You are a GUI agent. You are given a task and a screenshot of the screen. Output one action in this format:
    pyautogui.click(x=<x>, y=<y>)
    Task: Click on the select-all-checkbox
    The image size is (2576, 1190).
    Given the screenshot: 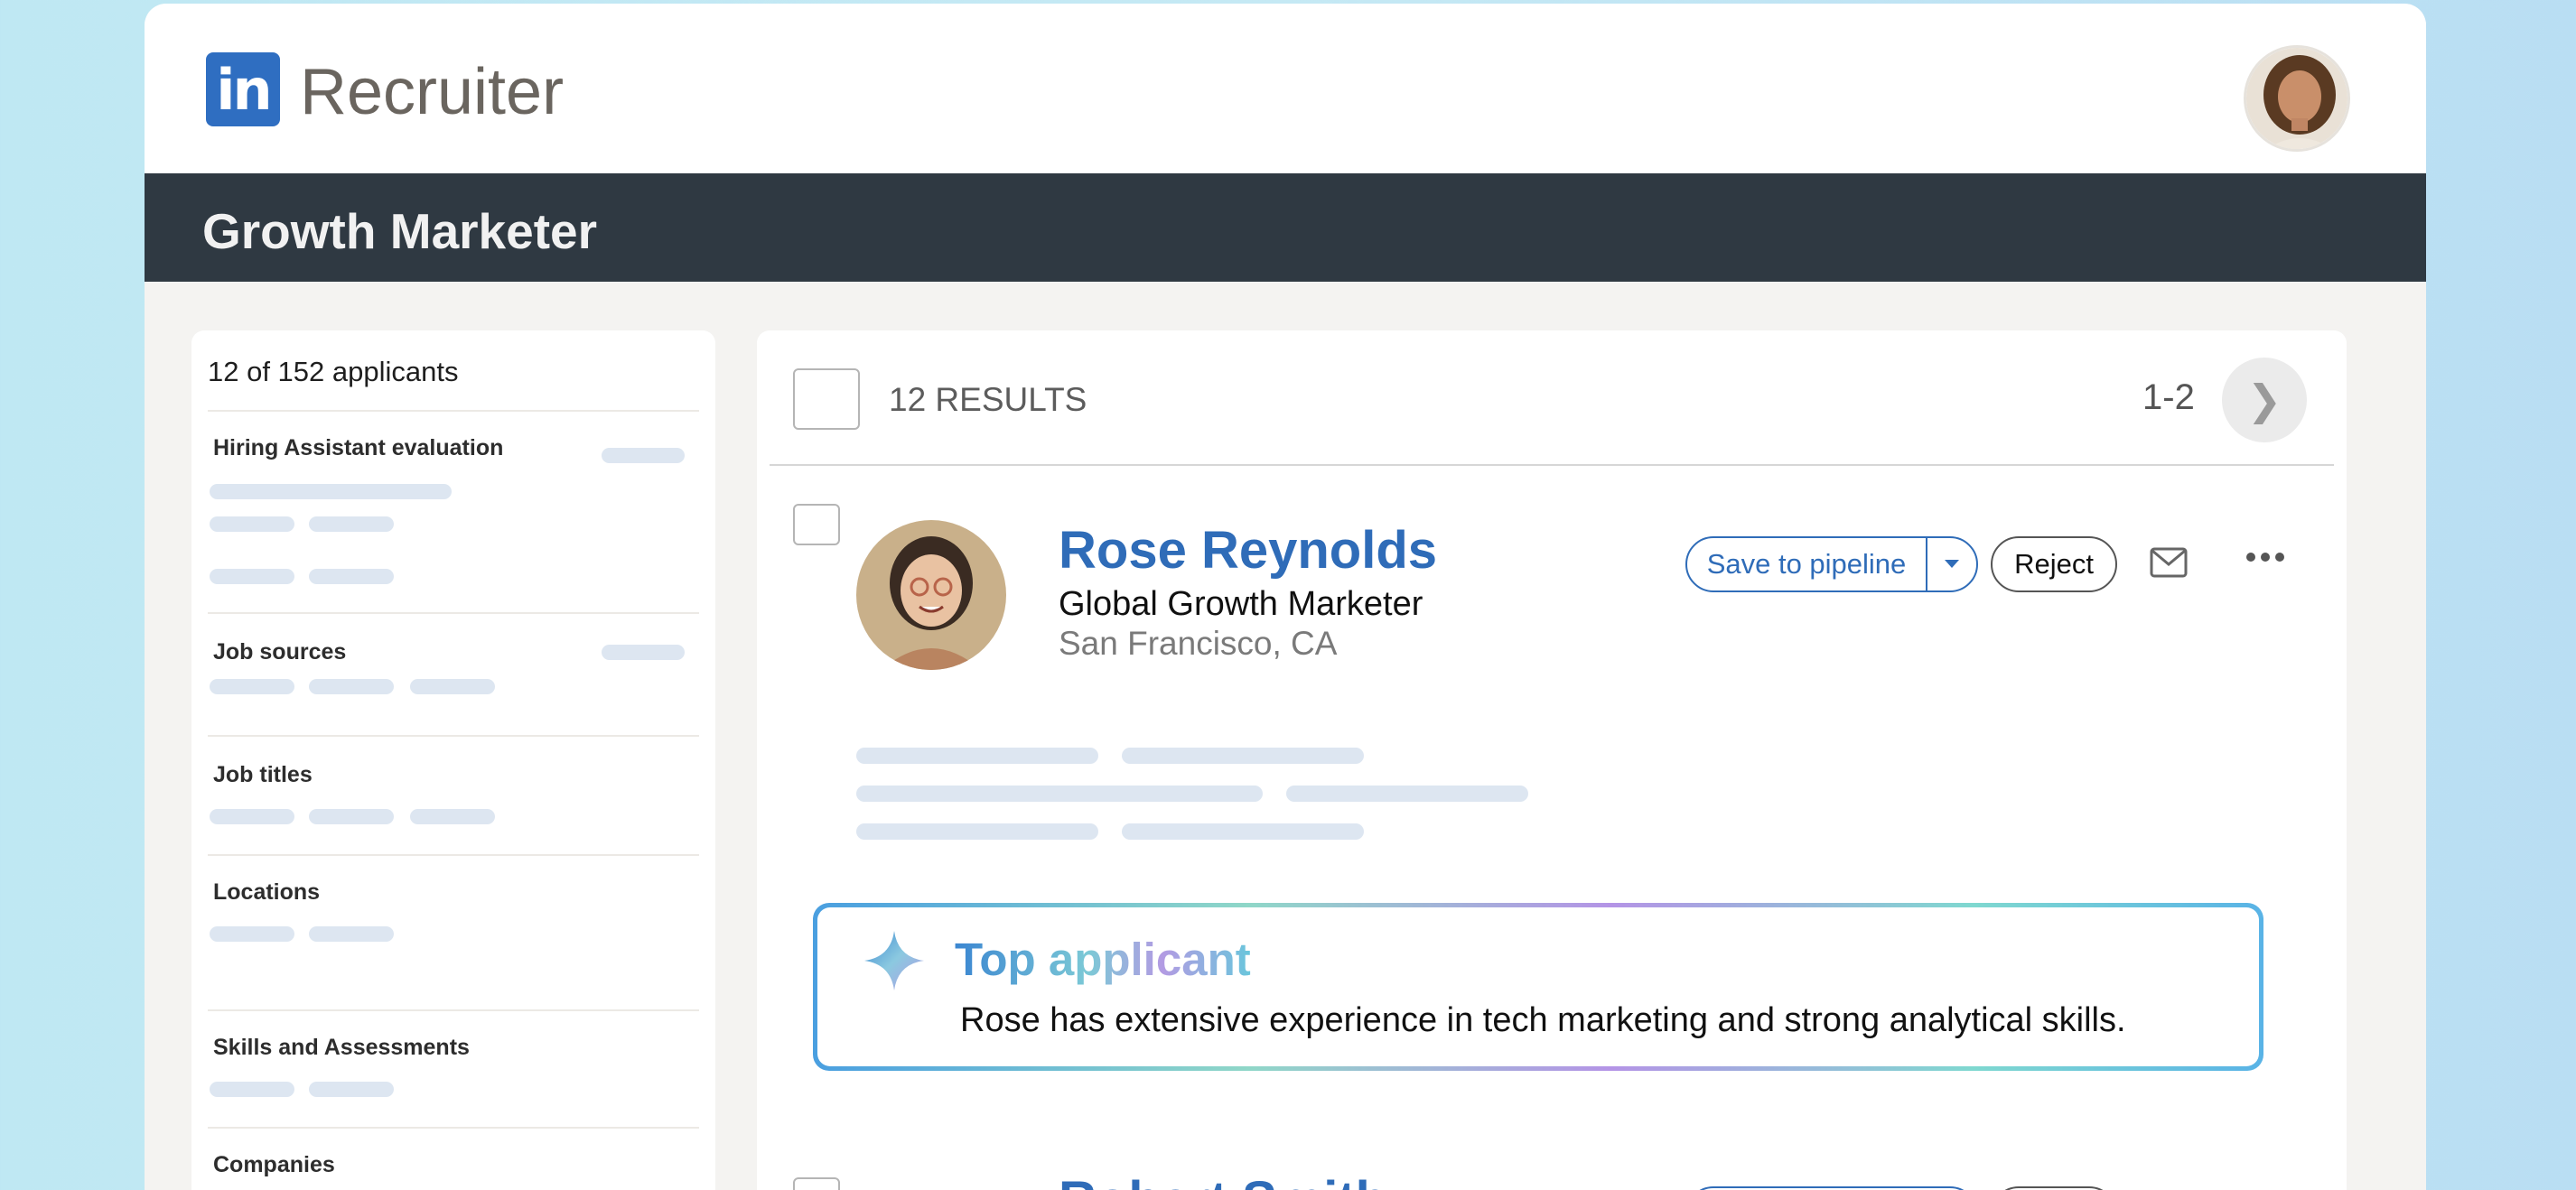 What is the action you would take?
    pyautogui.click(x=826, y=399)
    